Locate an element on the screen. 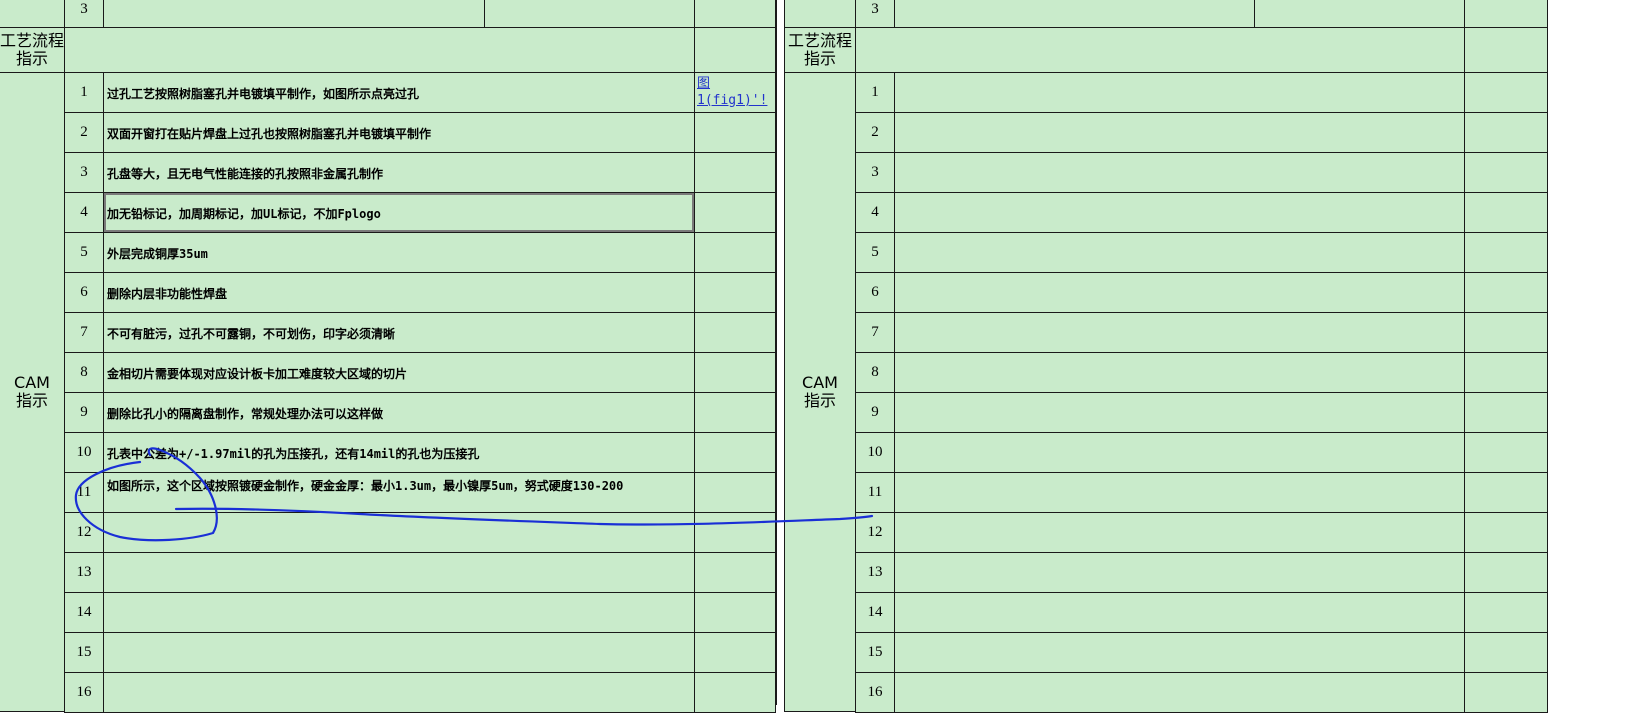 This screenshot has width=1635, height=713. instruction-cell-2: 双面开窗打在贴片焊盘上过孔也按照树脂塞孔并电镀填平制作 is located at coordinates (399, 132).